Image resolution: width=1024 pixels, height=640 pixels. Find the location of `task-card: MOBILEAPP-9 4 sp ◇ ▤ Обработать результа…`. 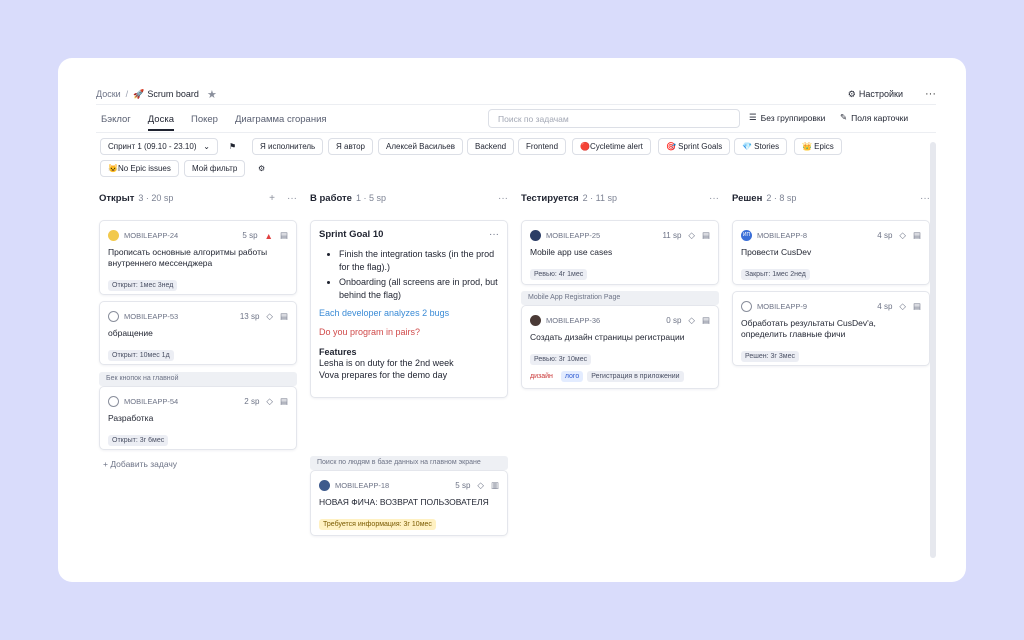

task-card: MOBILEAPP-9 4 sp ◇ ▤ Обработать результа… is located at coordinates (831, 328).